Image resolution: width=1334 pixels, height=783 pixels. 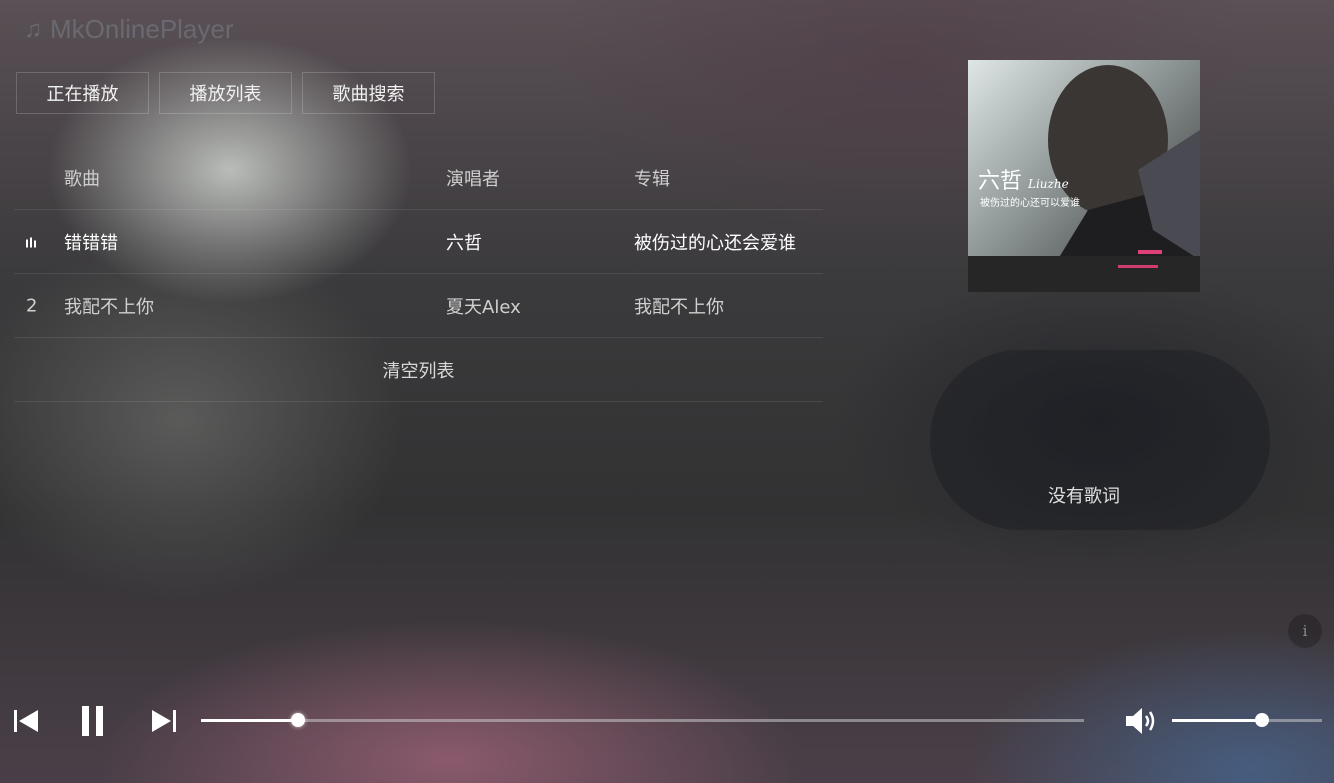 What do you see at coordinates (642, 720) in the screenshot?
I see `progress-bar` at bounding box center [642, 720].